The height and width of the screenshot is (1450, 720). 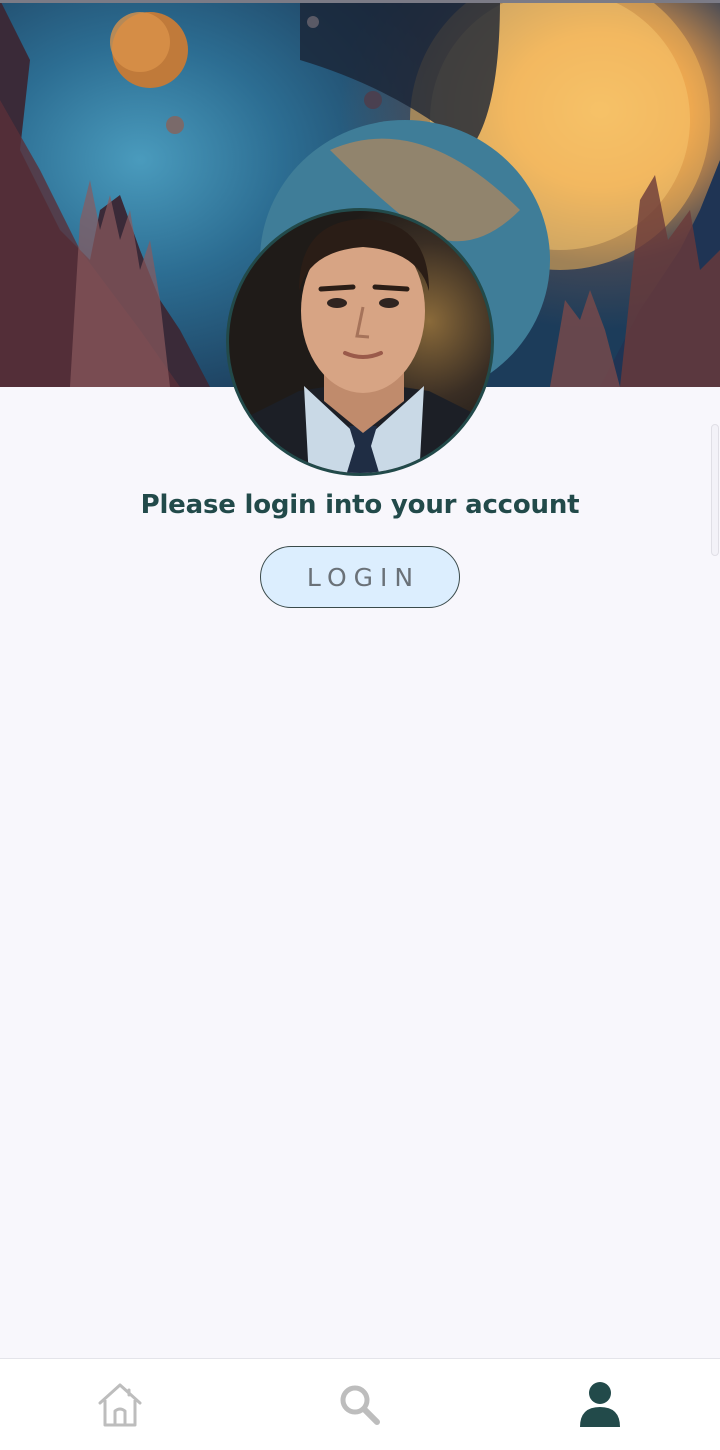 I want to click on scrollbar, so click(x=715, y=490).